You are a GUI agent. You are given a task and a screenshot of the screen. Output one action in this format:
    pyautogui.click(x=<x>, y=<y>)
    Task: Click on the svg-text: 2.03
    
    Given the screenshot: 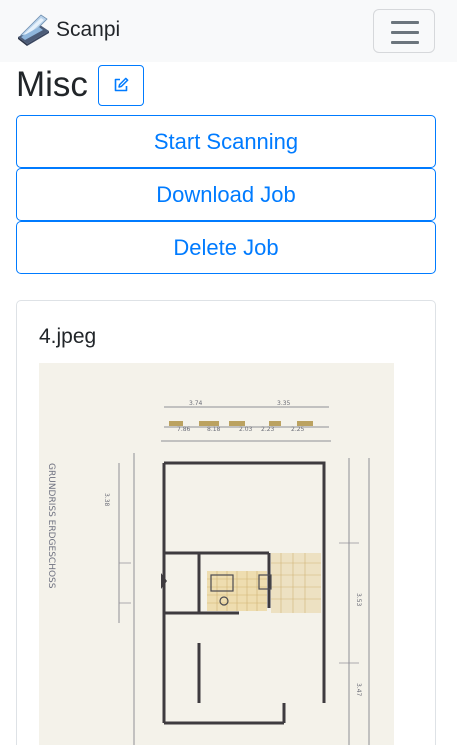 What is the action you would take?
    pyautogui.click(x=246, y=429)
    